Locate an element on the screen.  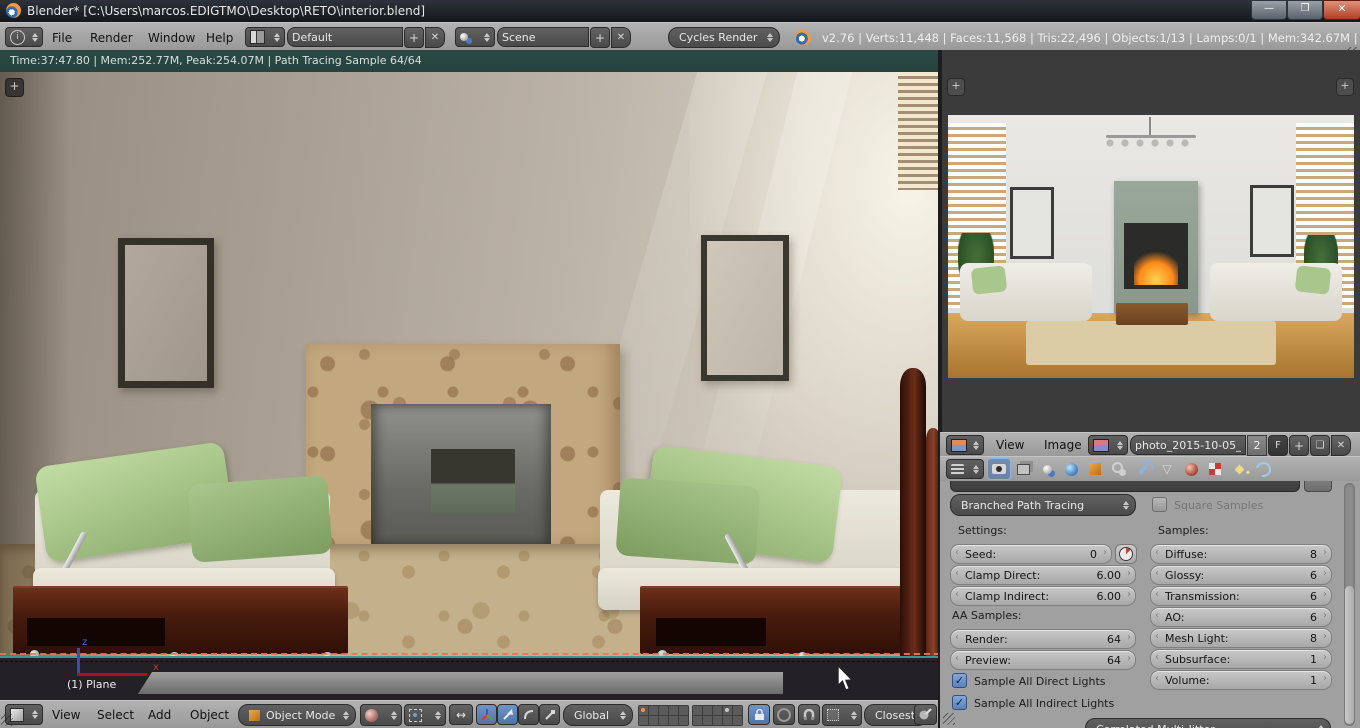
new-image-button is located at coordinates (1299, 445).